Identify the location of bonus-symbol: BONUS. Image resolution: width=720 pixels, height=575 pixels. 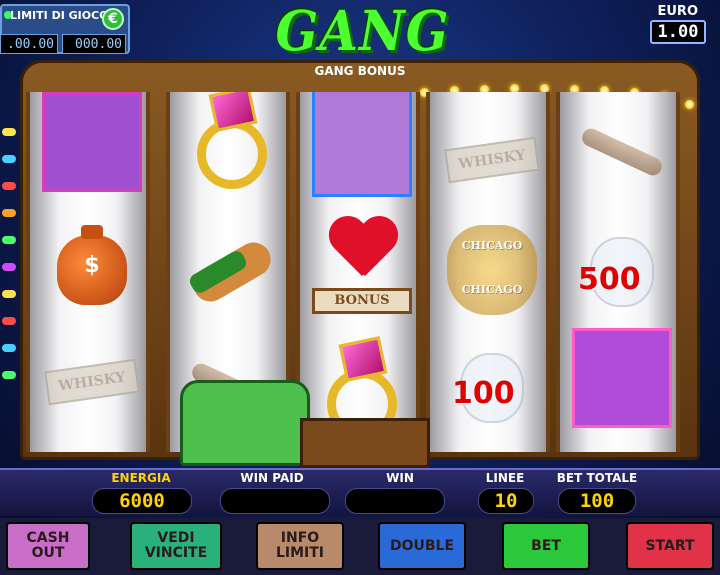
(362, 266).